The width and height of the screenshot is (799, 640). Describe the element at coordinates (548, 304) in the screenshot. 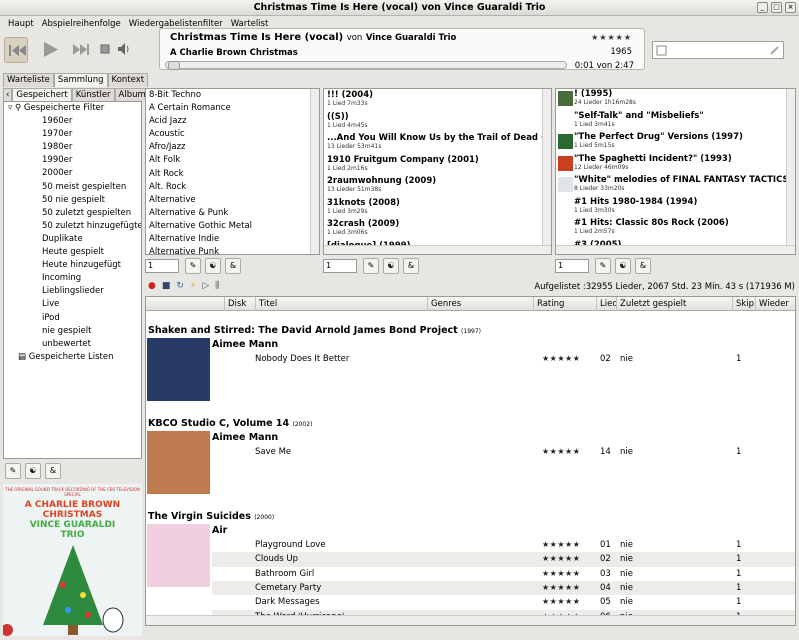

I see `column-header: Rating` at that location.